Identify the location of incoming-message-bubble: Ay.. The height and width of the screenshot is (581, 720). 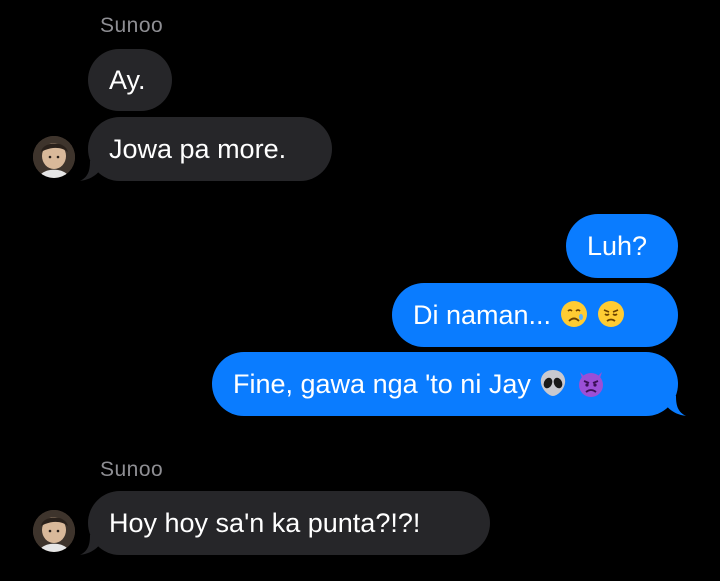
(130, 80).